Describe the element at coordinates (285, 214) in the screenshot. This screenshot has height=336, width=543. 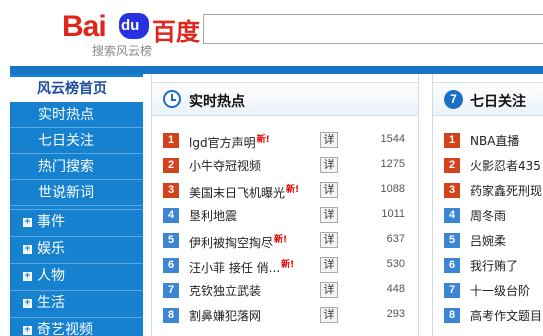
I see `realtime-row: 4 垦利地震 详 1011` at that location.